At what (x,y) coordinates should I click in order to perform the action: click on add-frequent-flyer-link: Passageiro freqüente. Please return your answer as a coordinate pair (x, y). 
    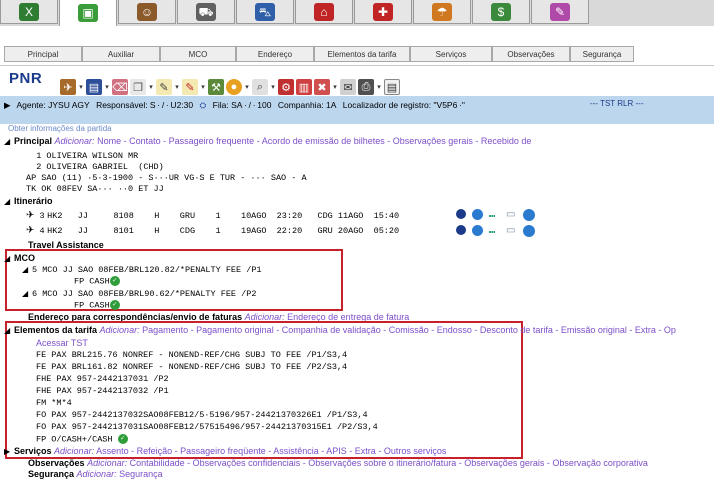
    Looking at the image, I should click on (223, 451).